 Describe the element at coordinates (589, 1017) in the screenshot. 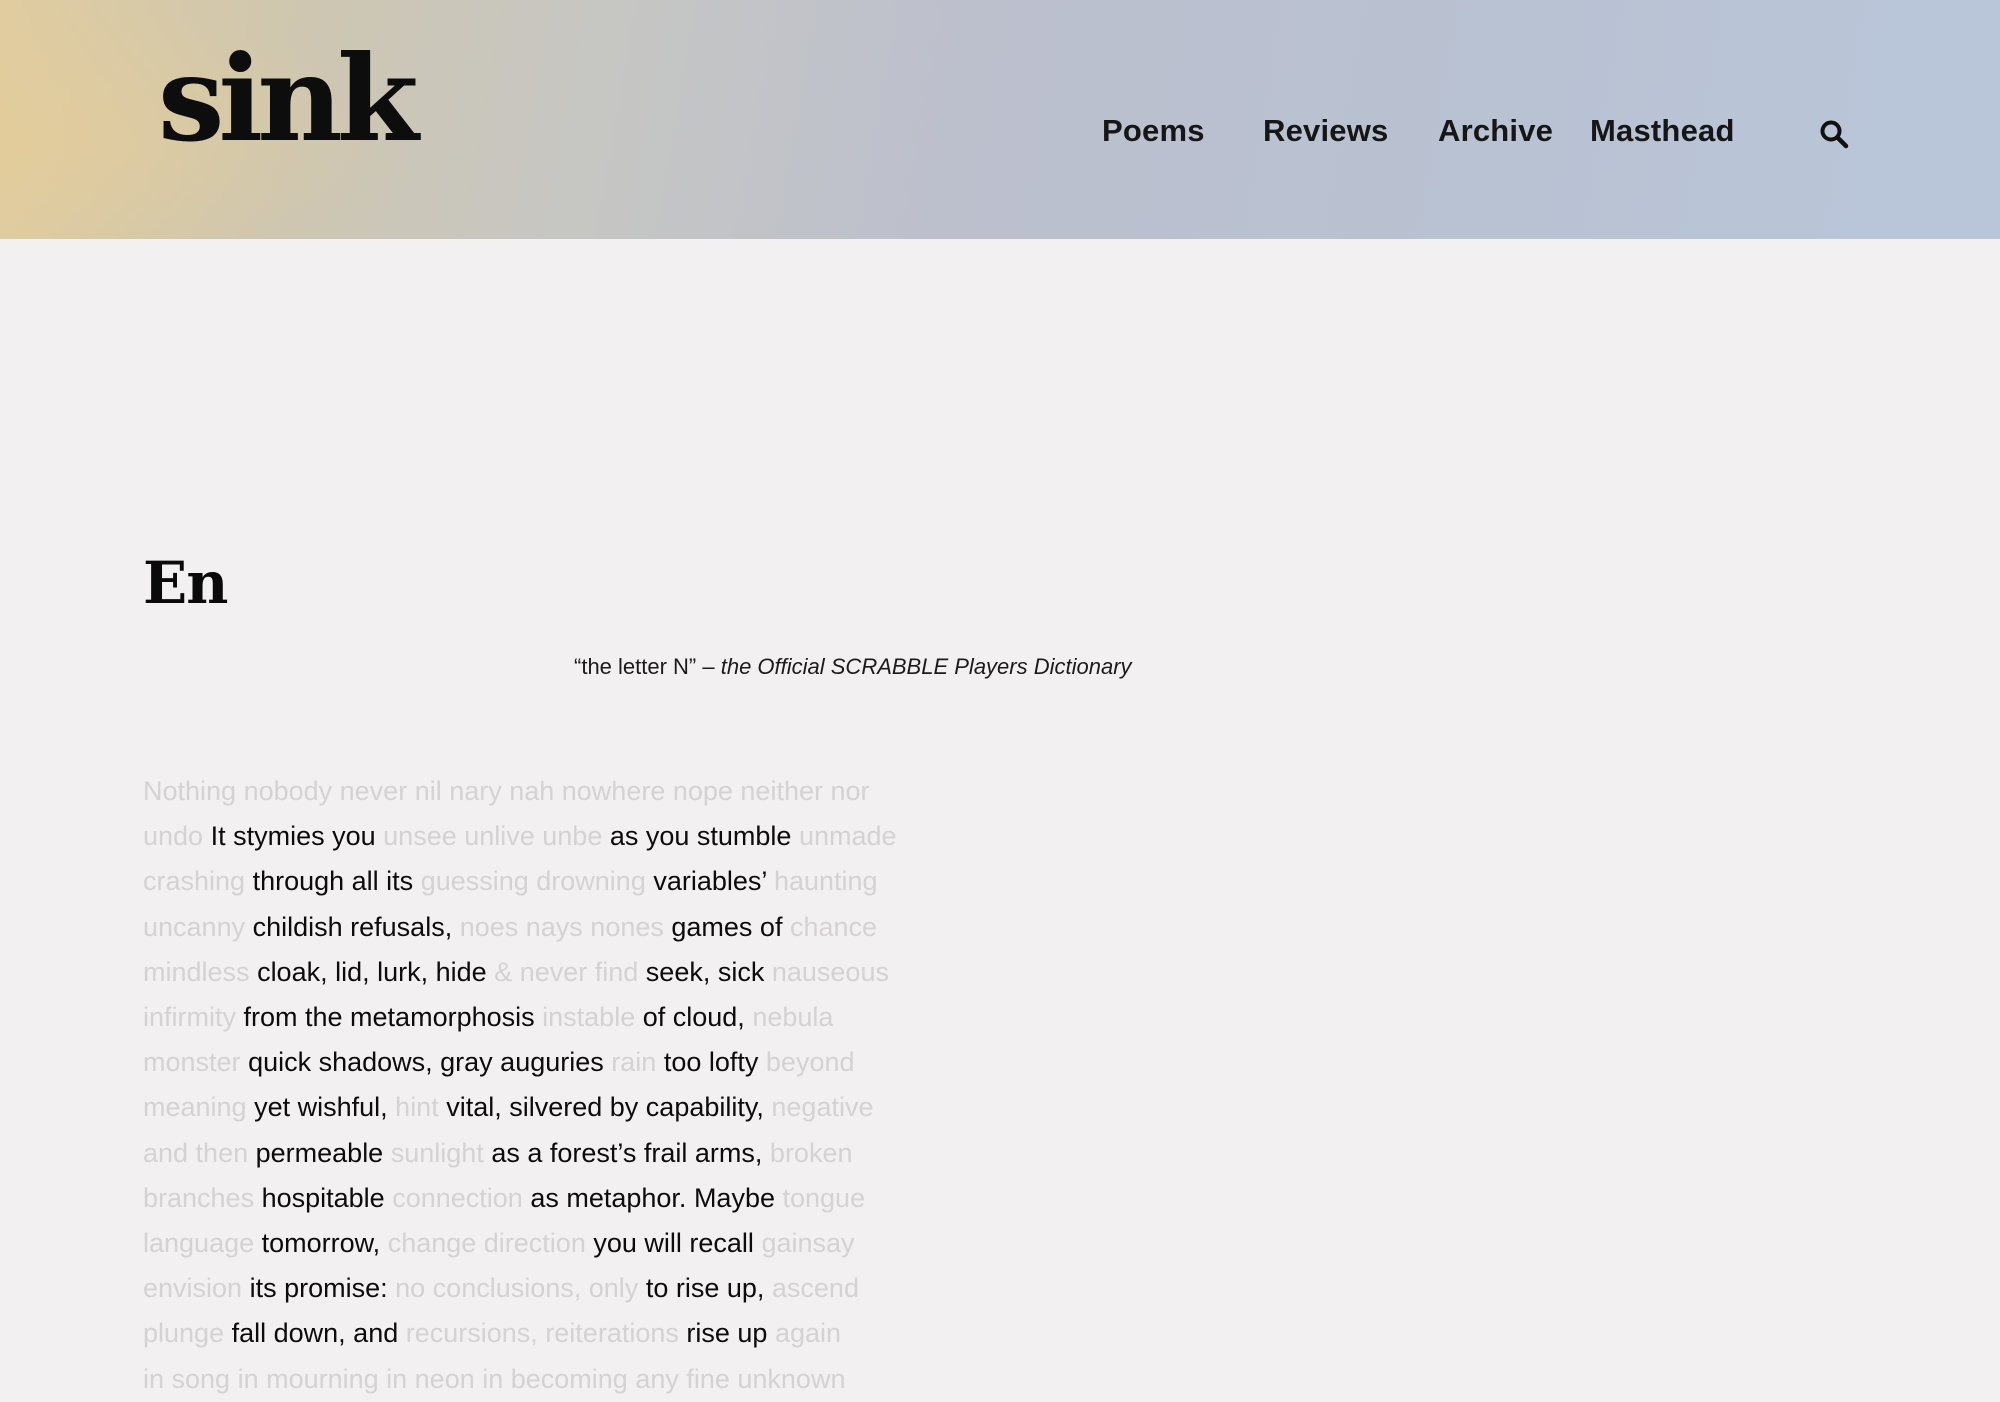

I see `ghost-phrase: instable` at that location.